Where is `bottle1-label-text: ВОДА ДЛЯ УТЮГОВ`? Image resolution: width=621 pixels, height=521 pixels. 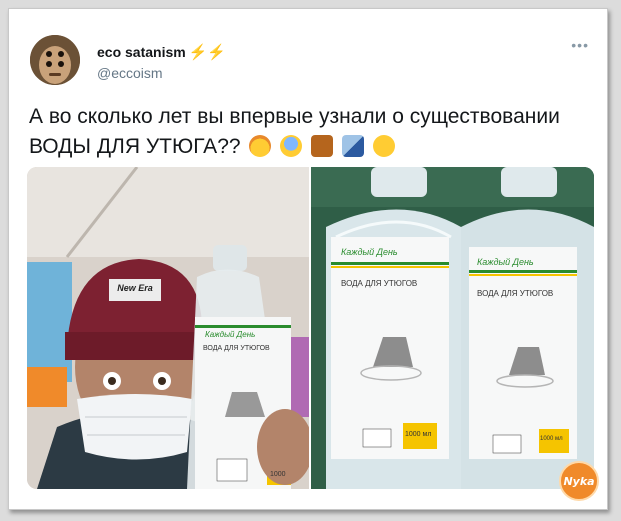 bottle1-label-text: ВОДА ДЛЯ УТЮГОВ is located at coordinates (379, 283).